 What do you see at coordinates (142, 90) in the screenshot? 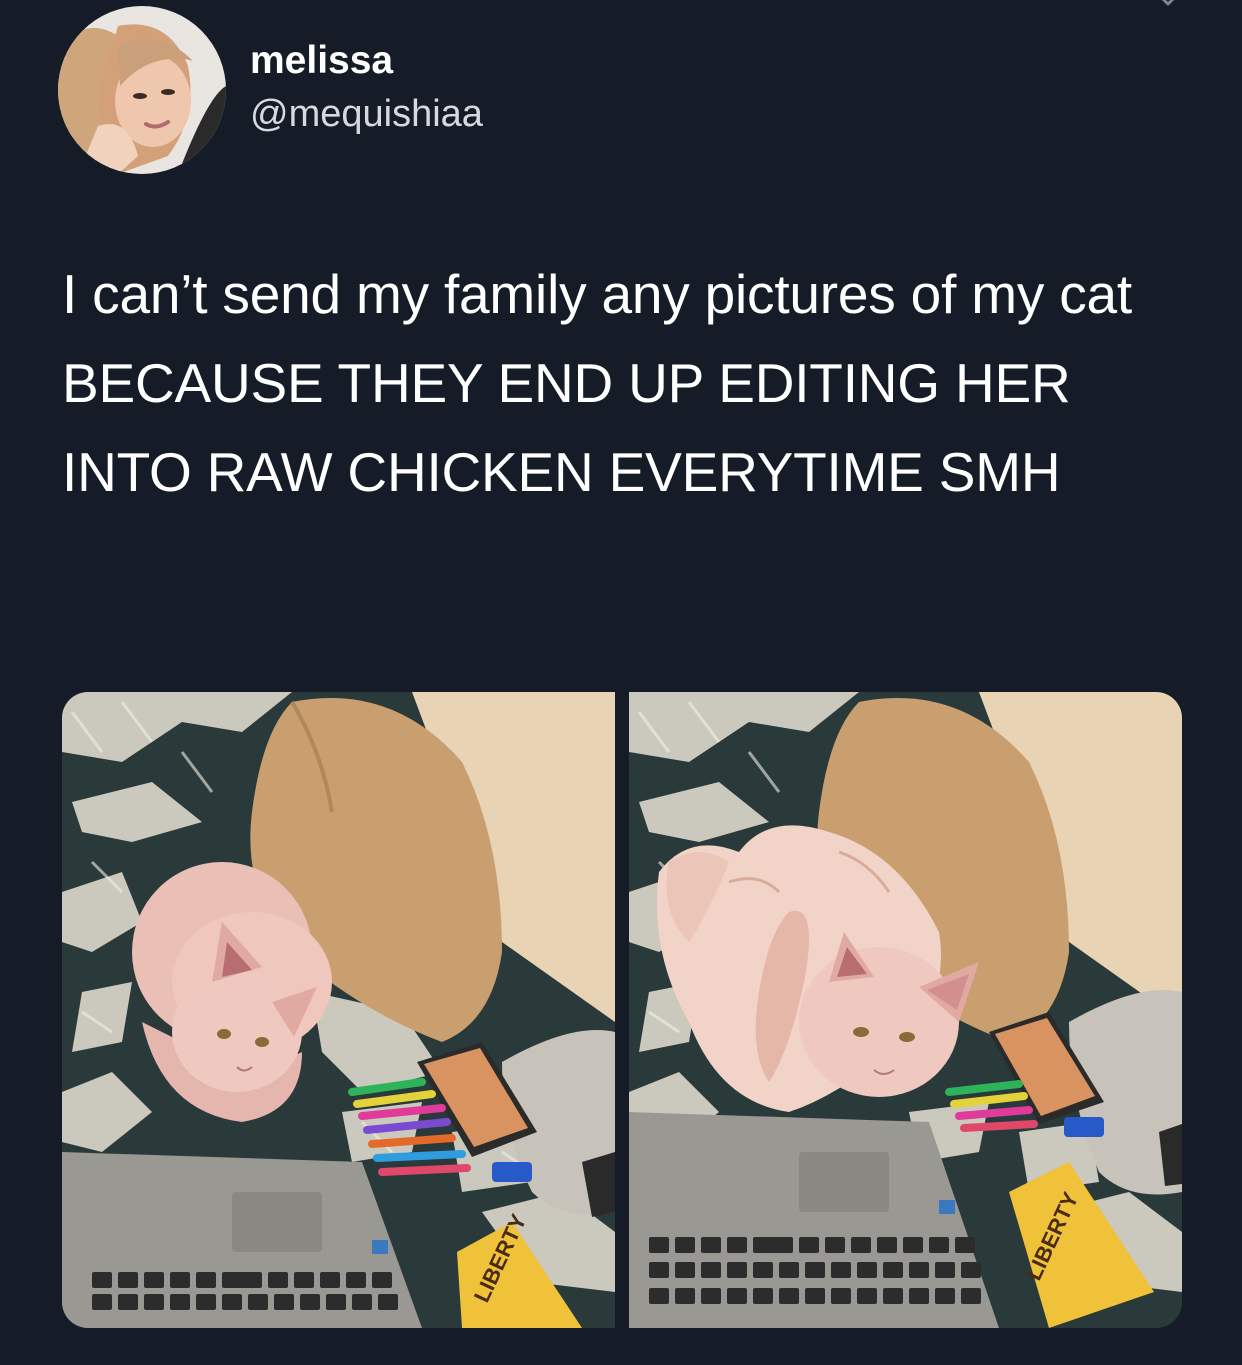
I see `avatar` at bounding box center [142, 90].